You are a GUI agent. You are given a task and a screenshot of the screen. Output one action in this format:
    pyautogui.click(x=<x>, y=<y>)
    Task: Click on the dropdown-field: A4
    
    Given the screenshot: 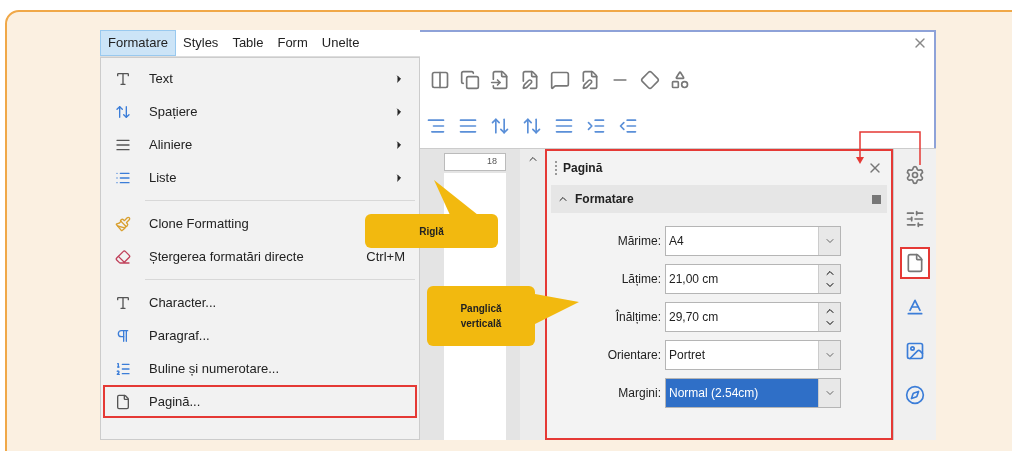 What is the action you would take?
    pyautogui.click(x=753, y=241)
    